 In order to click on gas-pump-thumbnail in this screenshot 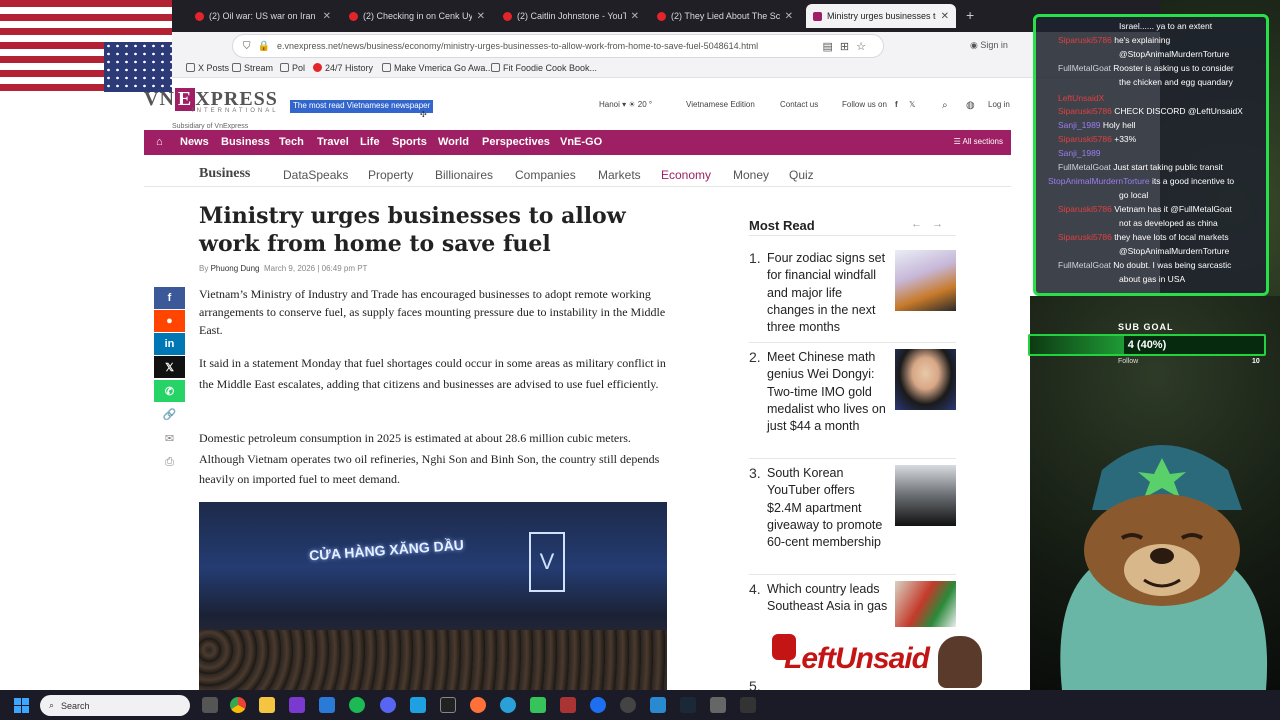, I will do `click(925, 604)`.